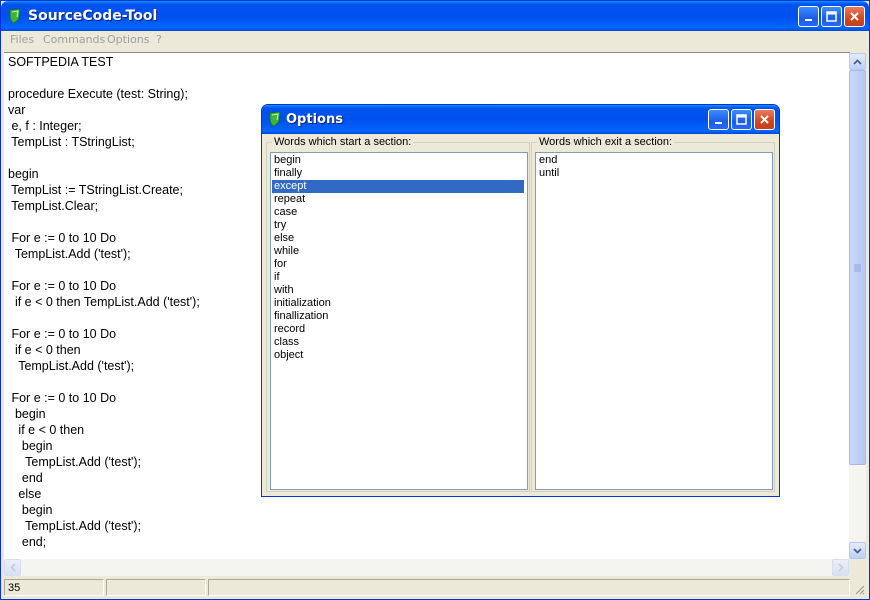 This screenshot has height=600, width=870. Describe the element at coordinates (53, 206) in the screenshot. I see `code-line: TempList.Clear;` at that location.